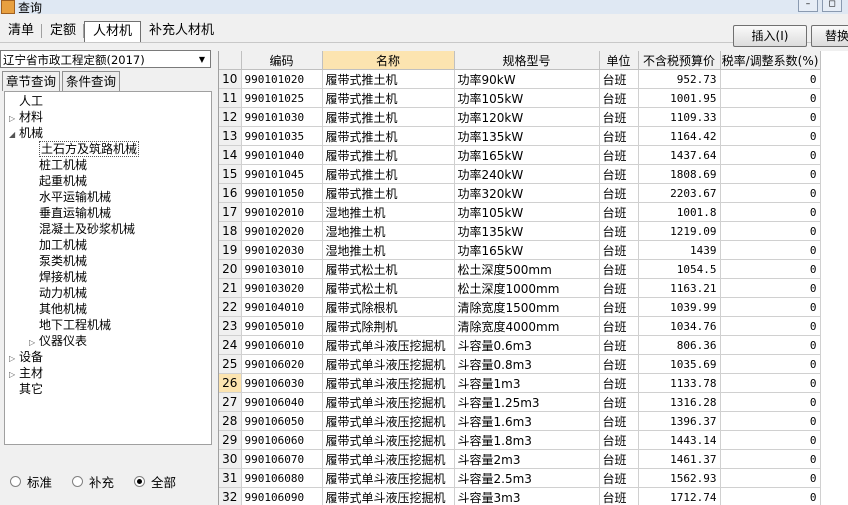  I want to click on col-unit: 单位, so click(619, 60).